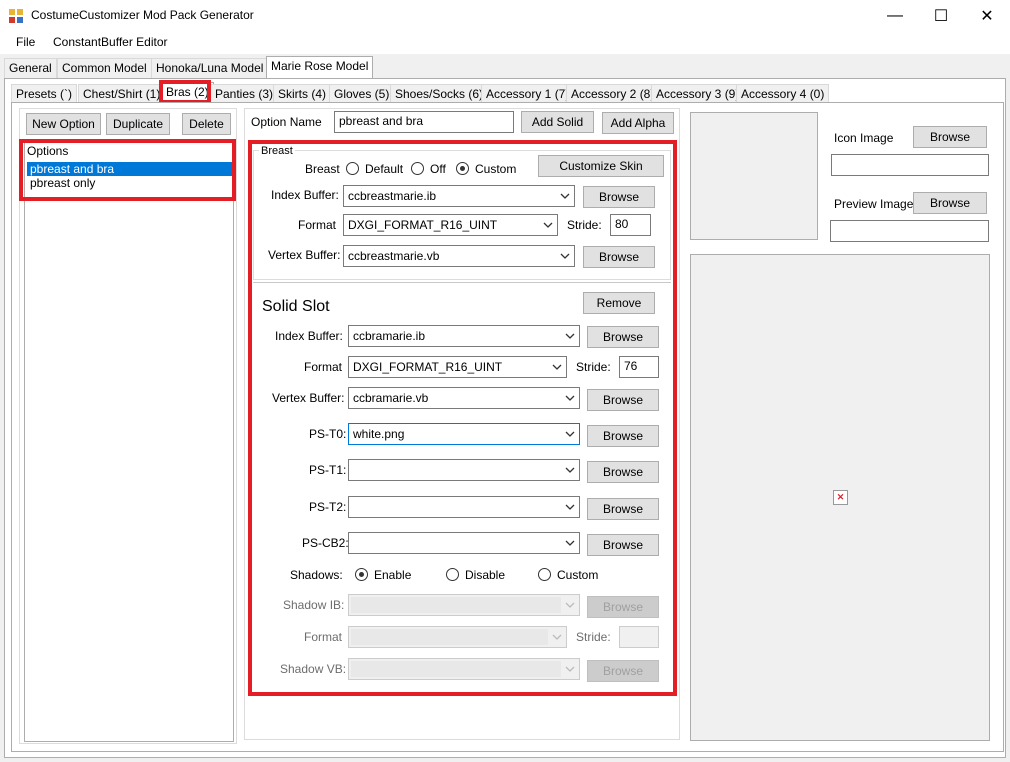  I want to click on option-name-label: Option Name, so click(286, 122).